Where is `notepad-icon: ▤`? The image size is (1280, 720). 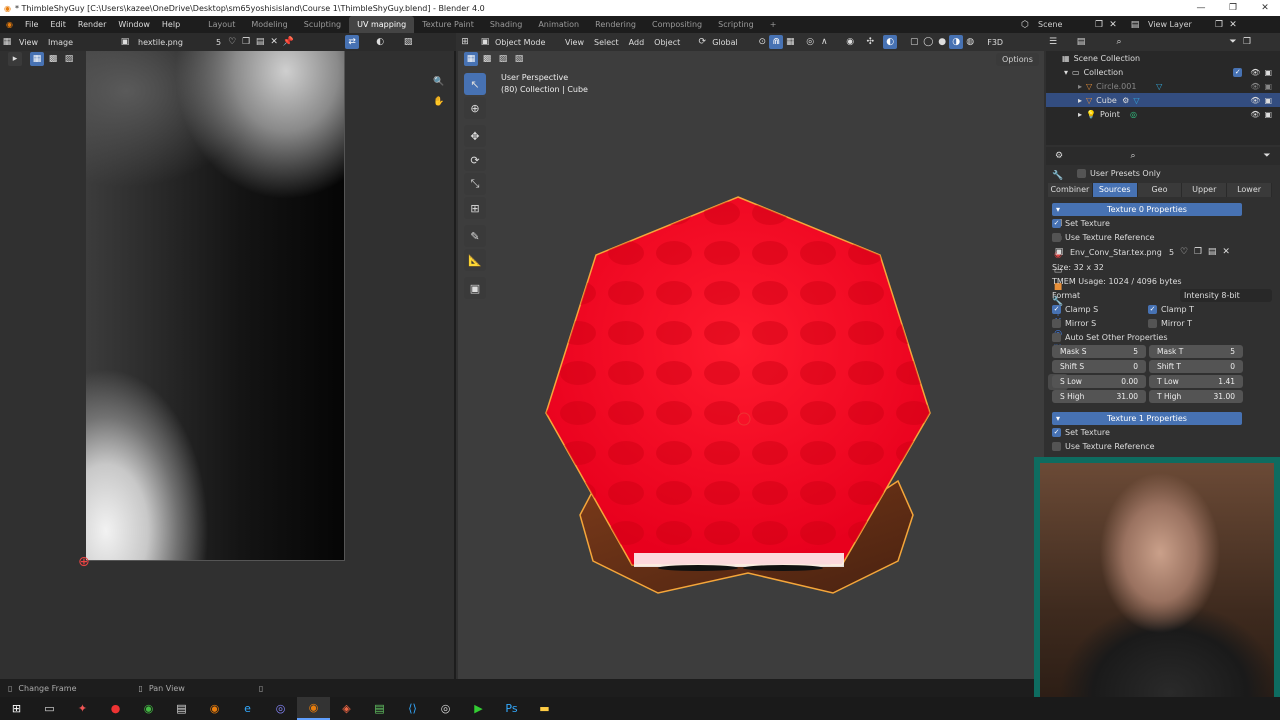 notepad-icon: ▤ is located at coordinates (379, 708).